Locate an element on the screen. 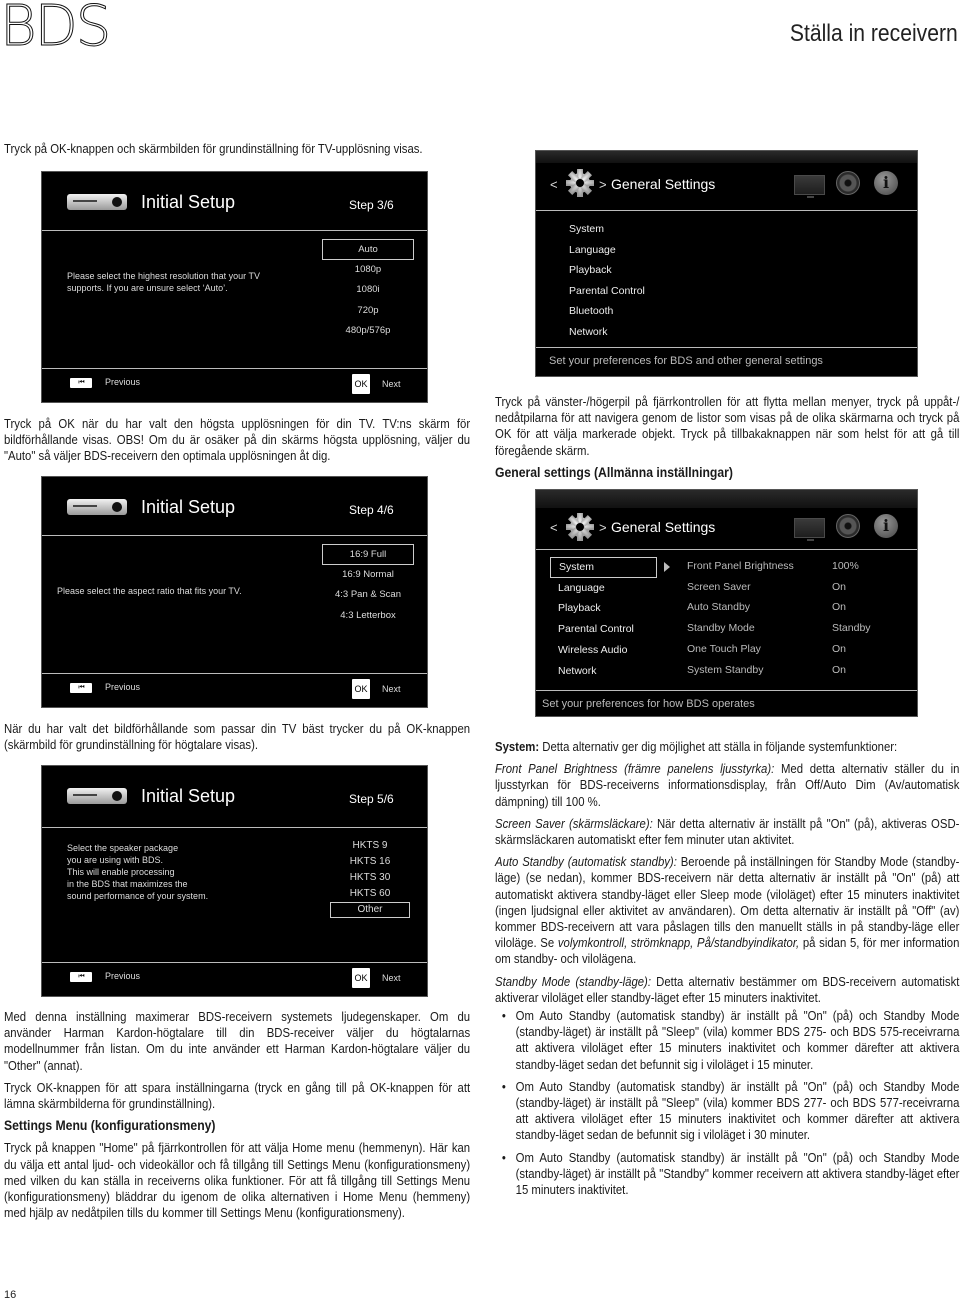 This screenshot has height=1303, width=960. setting-name: Standby Mode is located at coordinates (721, 628).